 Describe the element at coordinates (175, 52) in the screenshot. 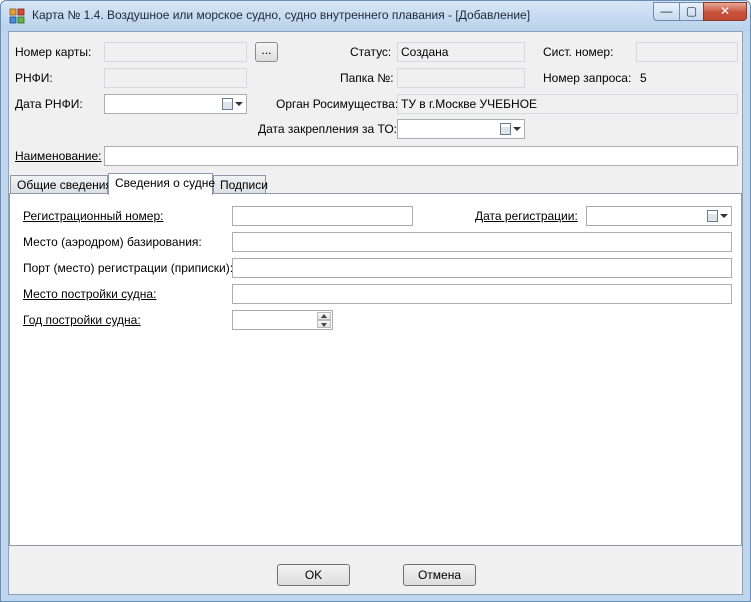

I see `card-number-field` at that location.